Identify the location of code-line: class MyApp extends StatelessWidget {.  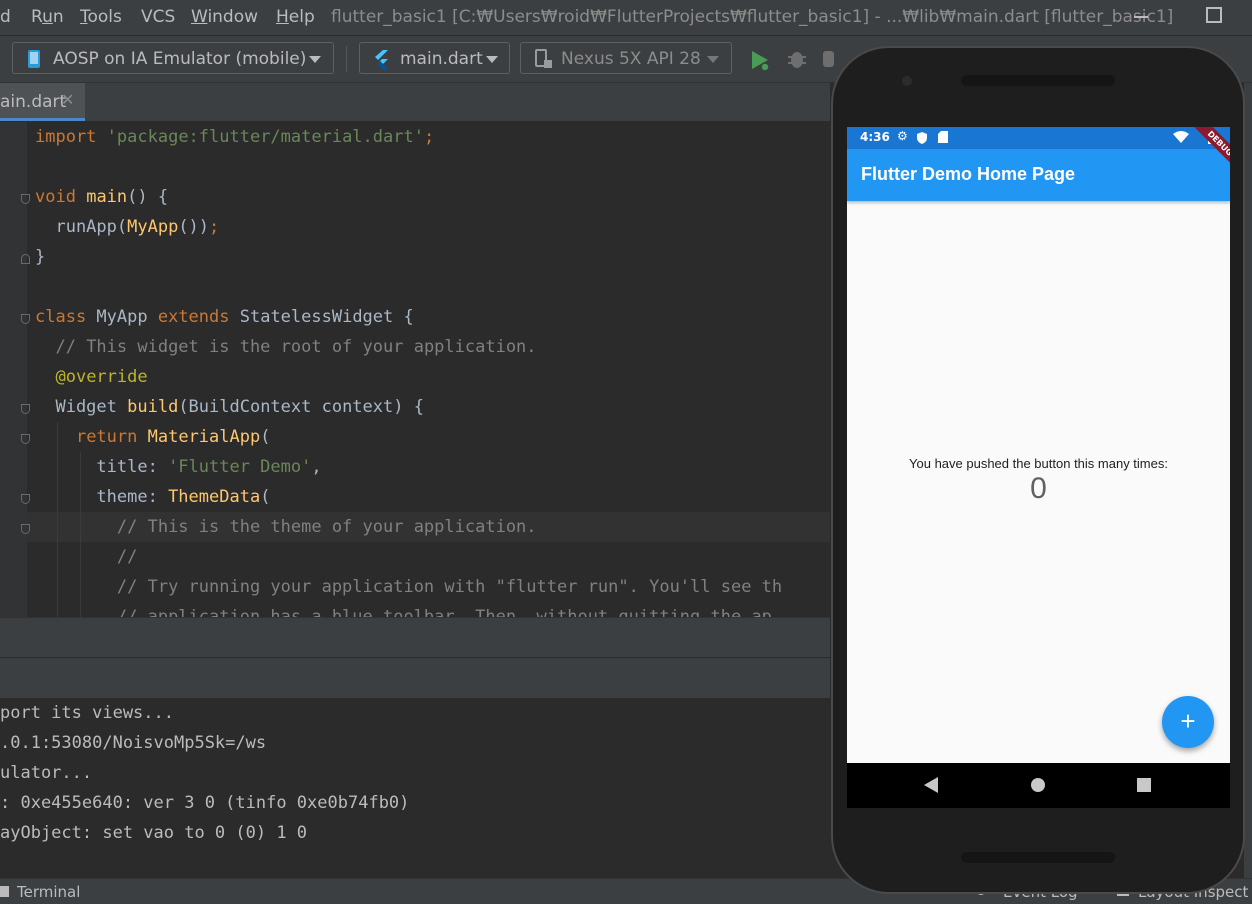
(224, 317).